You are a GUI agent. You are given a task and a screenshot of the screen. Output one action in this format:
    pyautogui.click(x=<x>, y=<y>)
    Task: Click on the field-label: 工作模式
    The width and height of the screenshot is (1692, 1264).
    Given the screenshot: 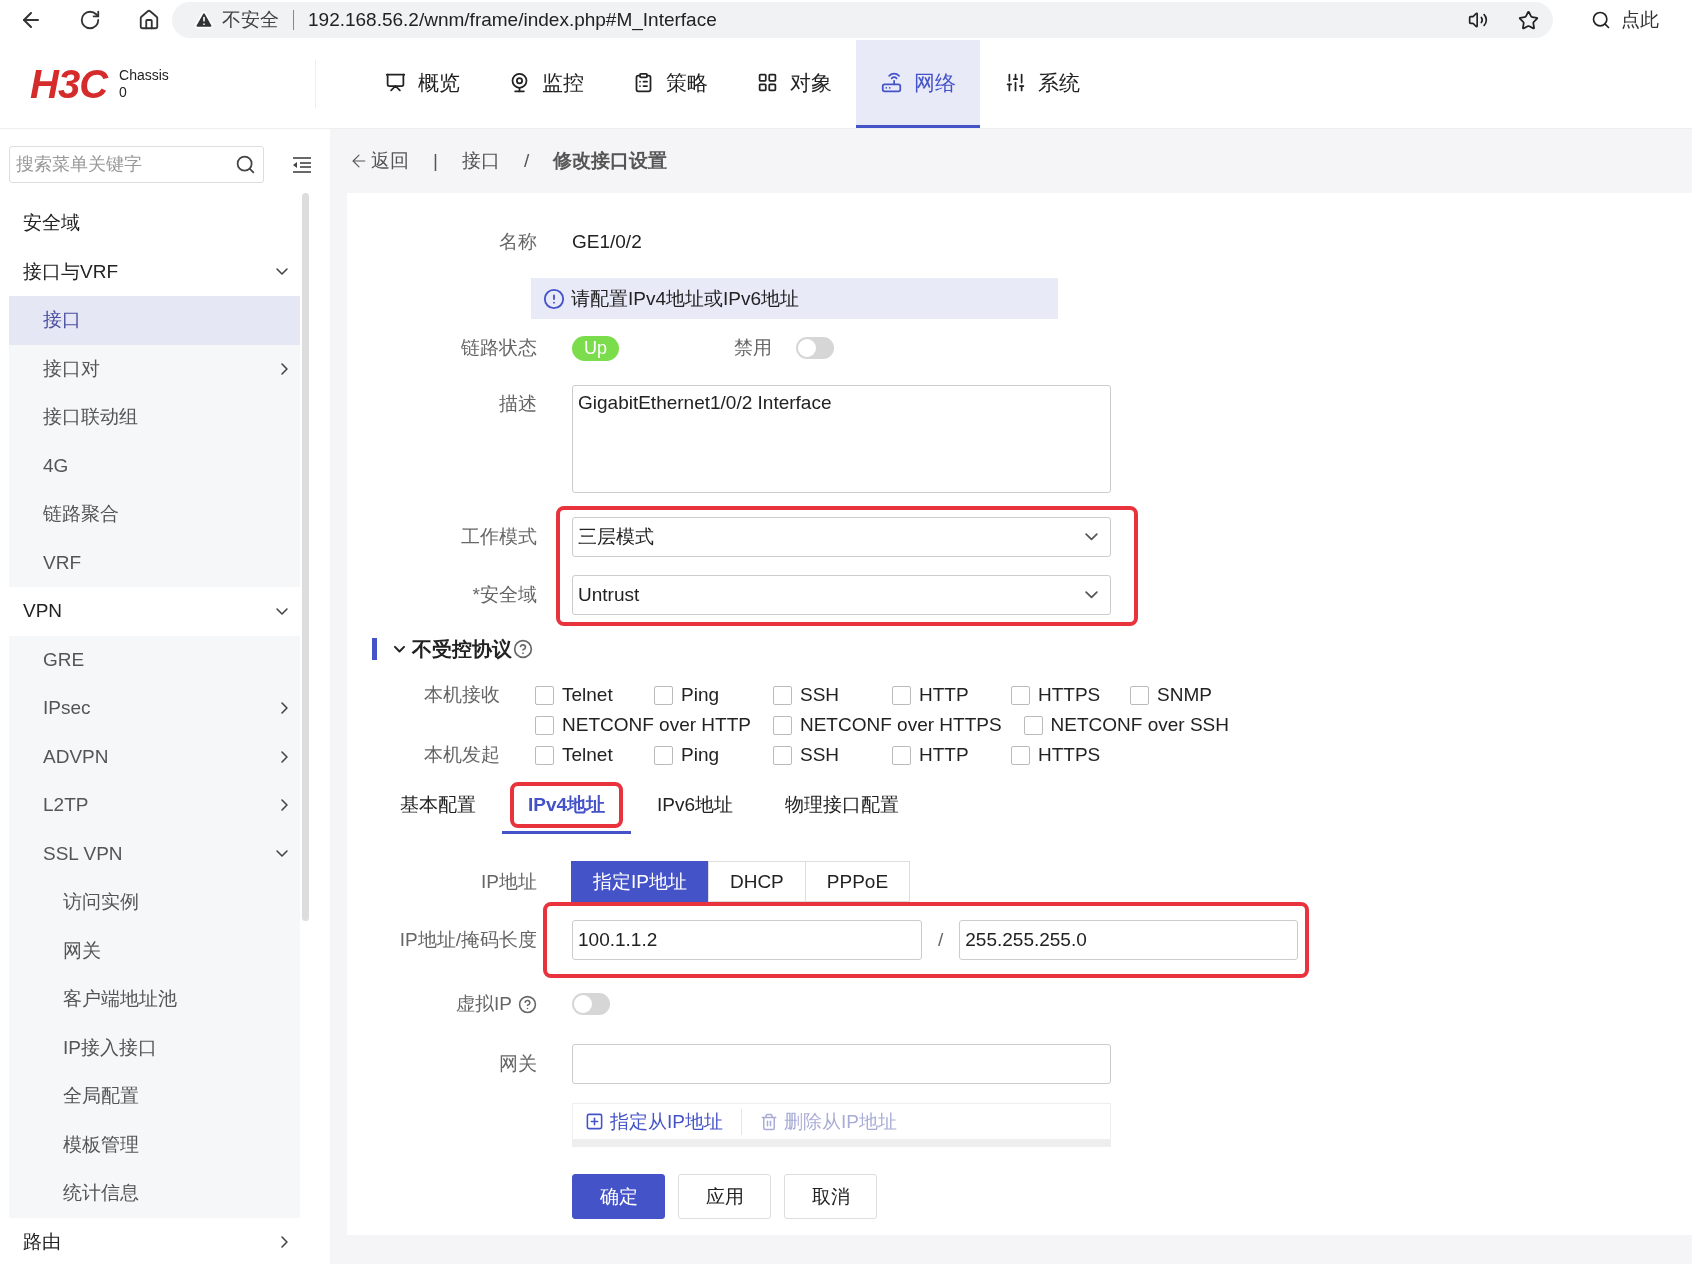 What is the action you would take?
    pyautogui.click(x=499, y=537)
    